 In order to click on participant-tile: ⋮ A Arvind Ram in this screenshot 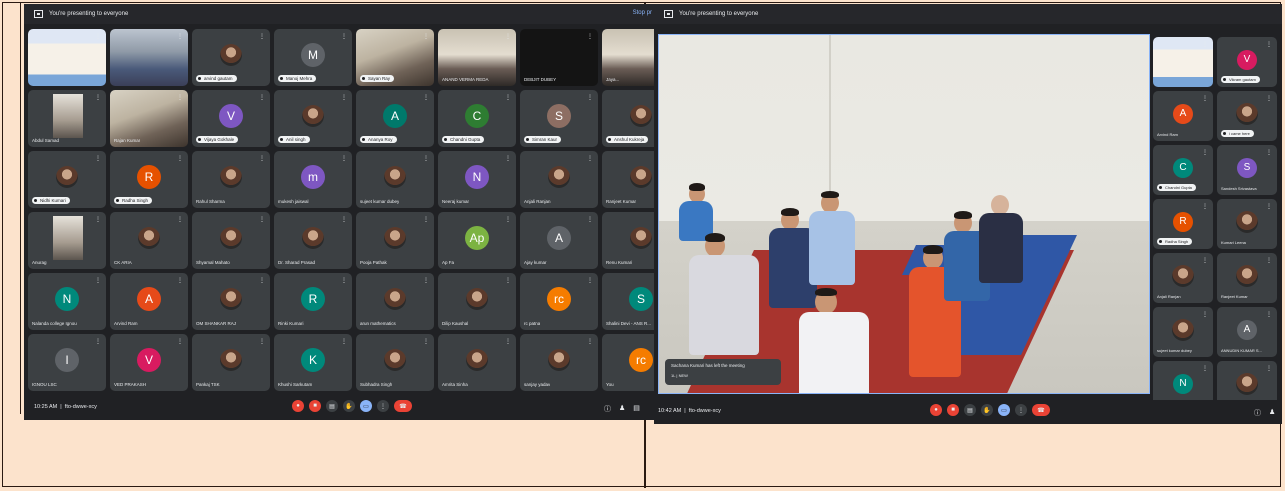, I will do `click(1183, 116)`.